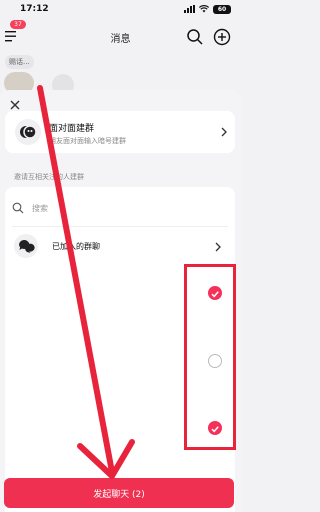 This screenshot has height=512, width=320. What do you see at coordinates (97, 208) in the screenshot?
I see `search-input: 搜索` at bounding box center [97, 208].